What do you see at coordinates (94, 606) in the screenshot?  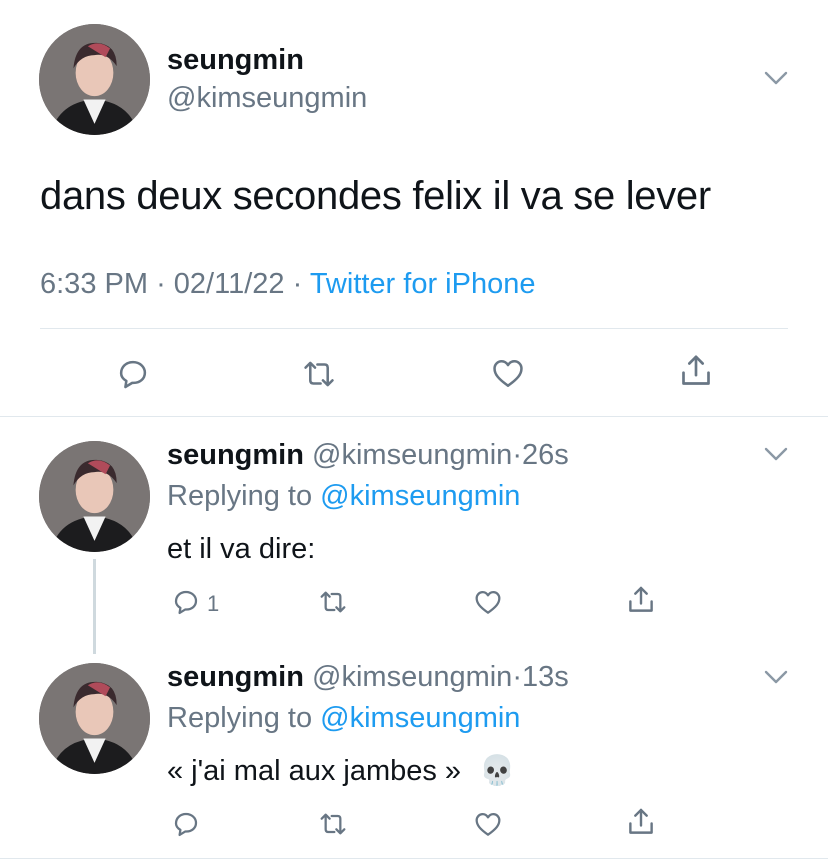 I see `thread-connector` at bounding box center [94, 606].